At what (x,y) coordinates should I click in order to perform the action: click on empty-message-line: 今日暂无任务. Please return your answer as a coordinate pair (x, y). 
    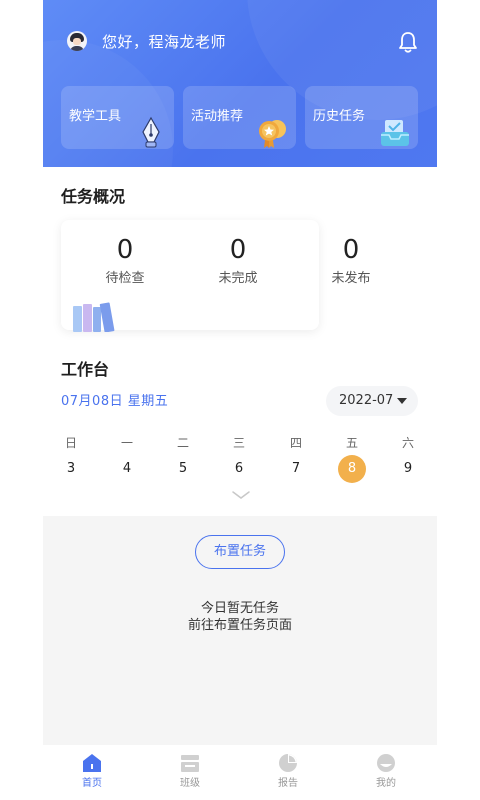
    Looking at the image, I should click on (239, 608).